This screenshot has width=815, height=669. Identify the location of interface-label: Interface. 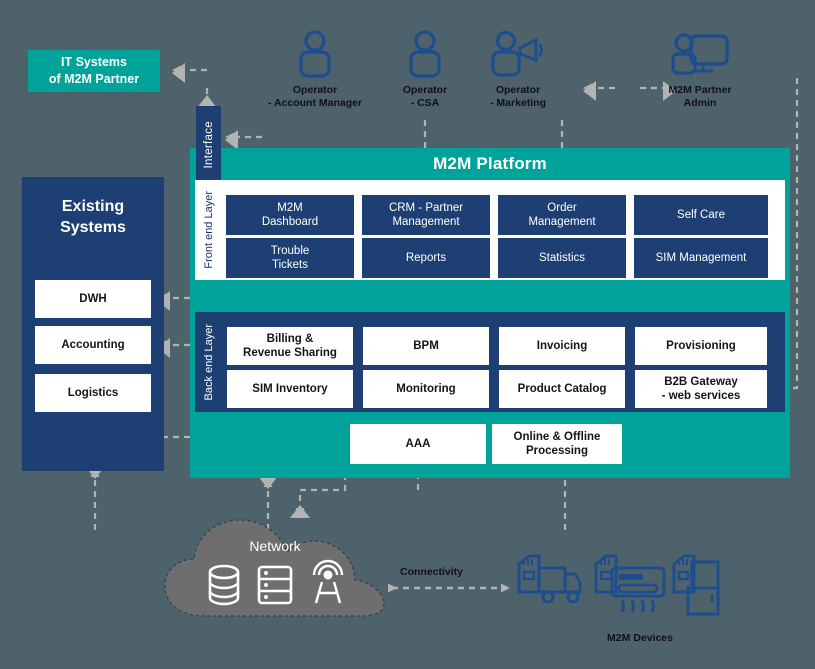
(208, 145).